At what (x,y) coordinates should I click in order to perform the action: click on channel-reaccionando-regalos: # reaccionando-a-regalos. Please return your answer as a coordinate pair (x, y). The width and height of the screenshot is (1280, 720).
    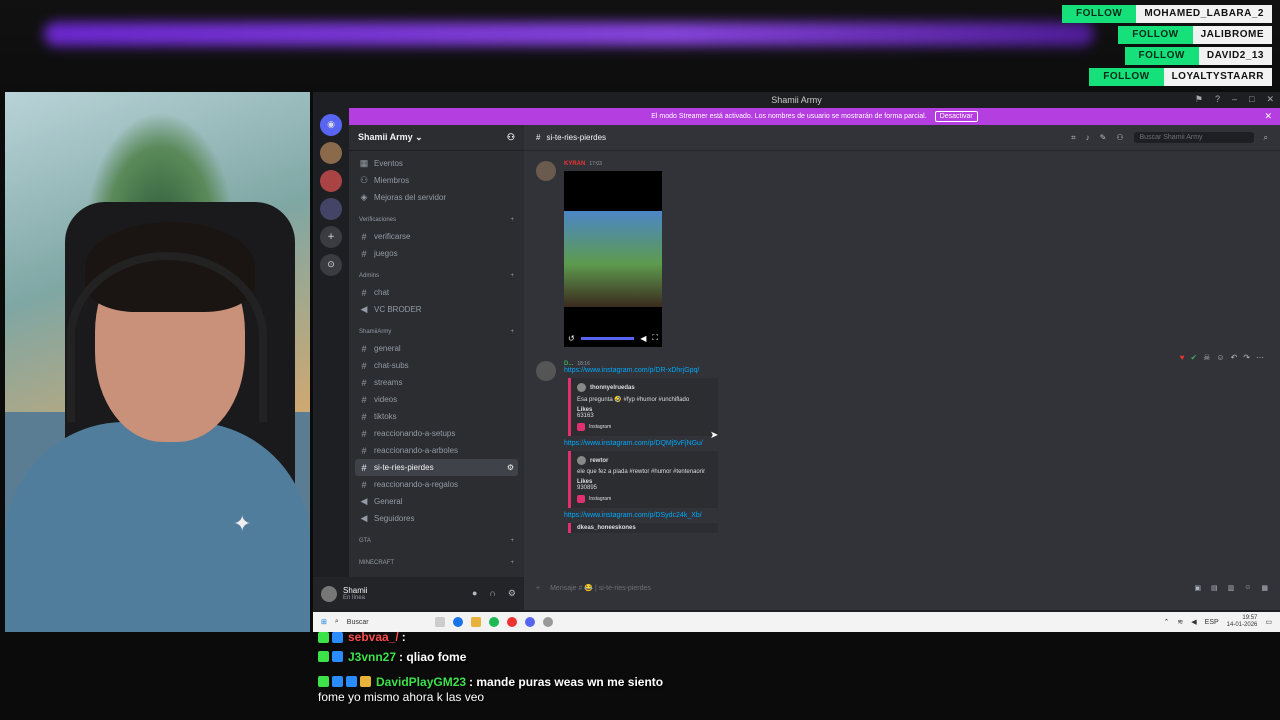
    Looking at the image, I should click on (436, 484).